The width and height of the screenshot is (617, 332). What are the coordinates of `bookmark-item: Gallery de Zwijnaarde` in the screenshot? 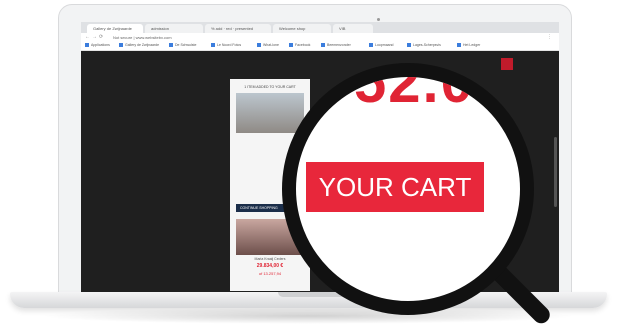 It's located at (139, 45).